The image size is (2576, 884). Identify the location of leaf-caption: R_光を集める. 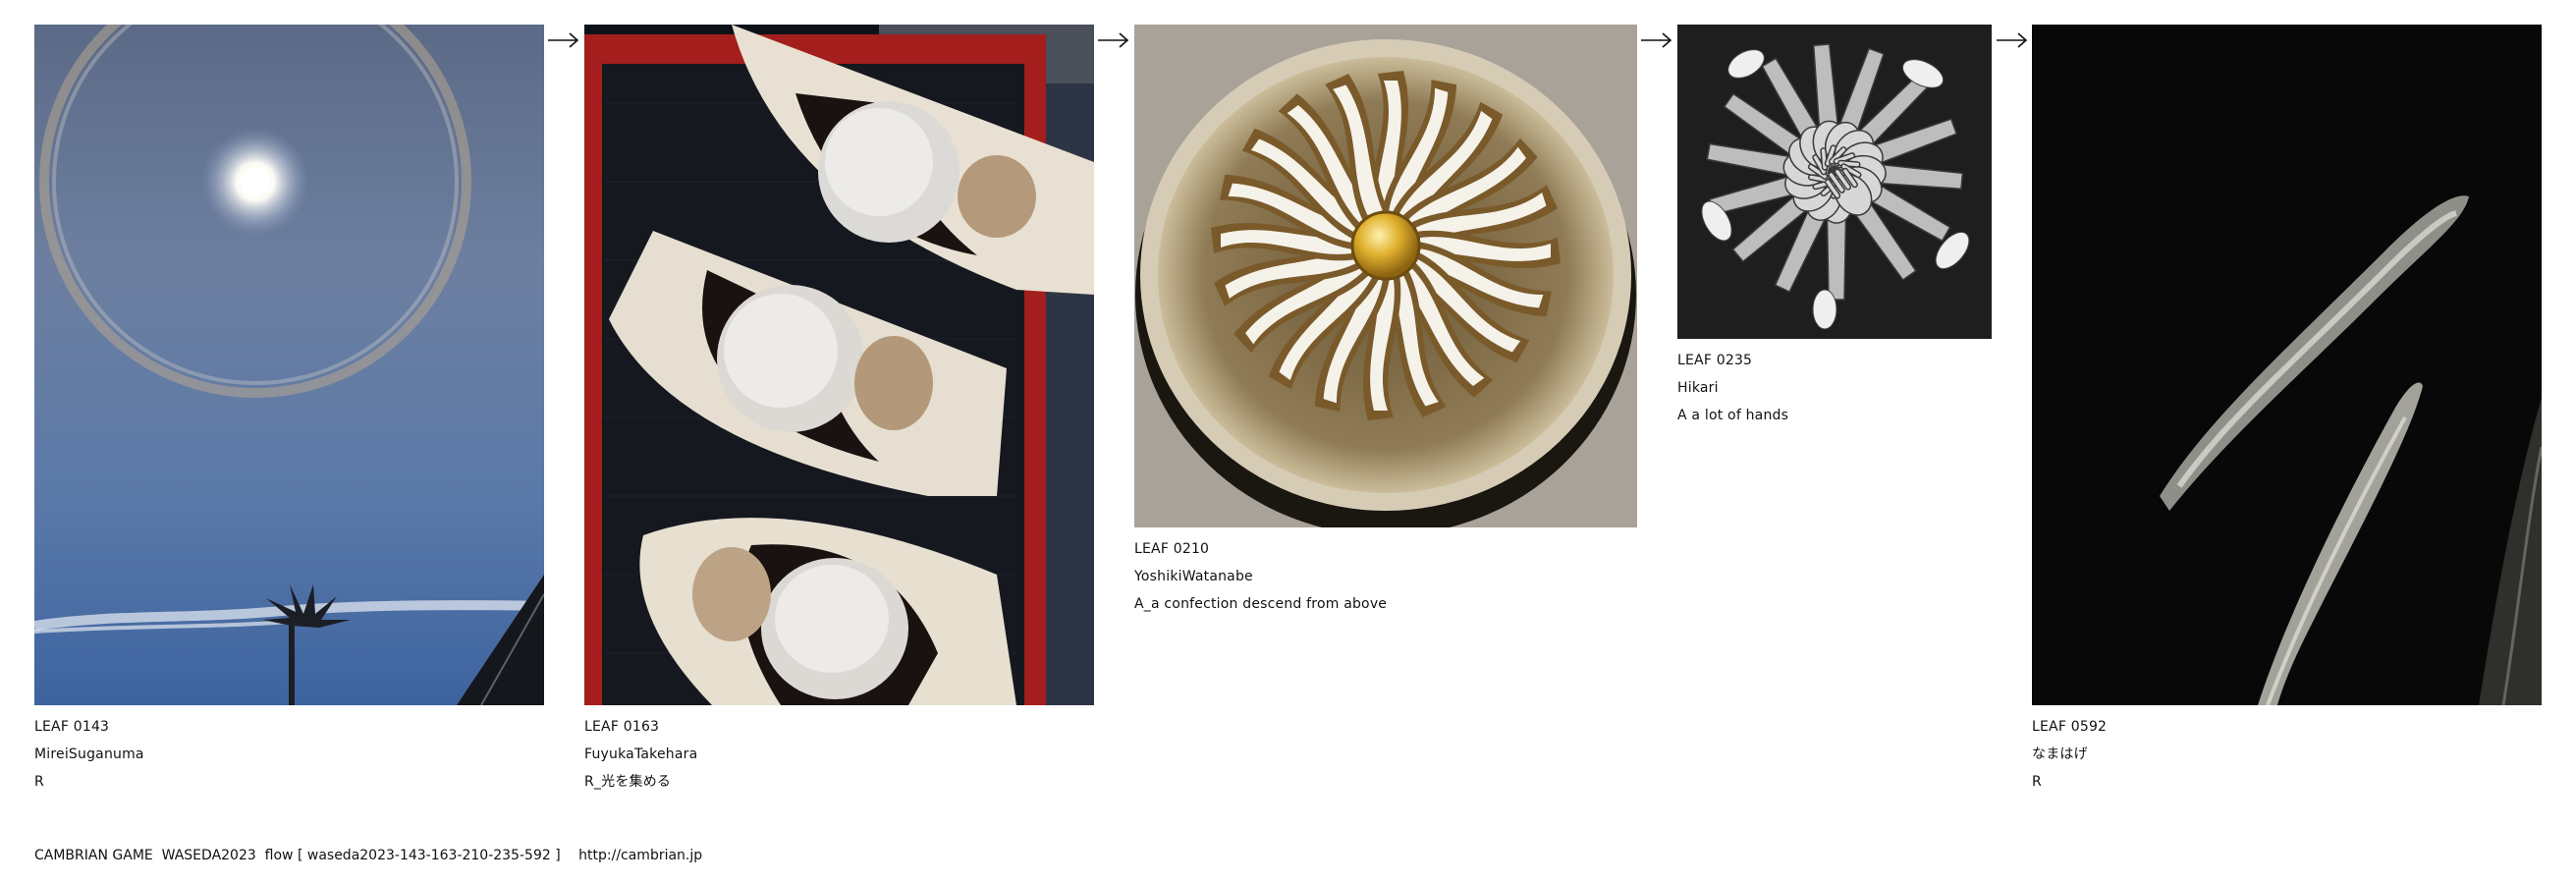
(628, 782).